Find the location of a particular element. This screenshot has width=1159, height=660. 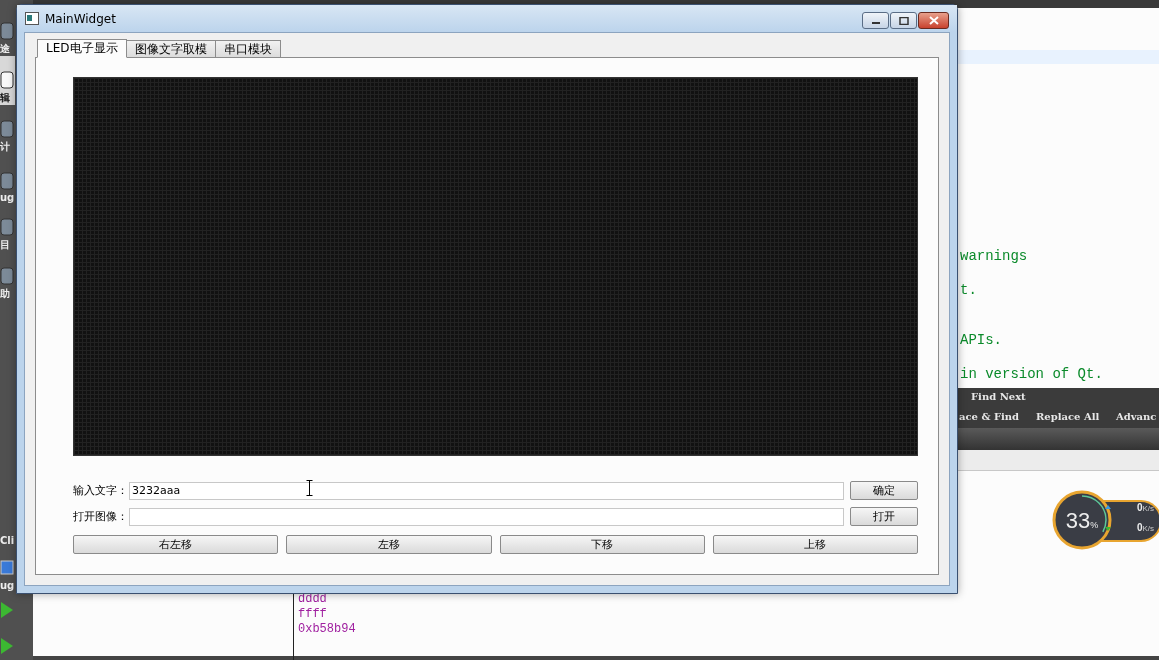

side-label: ug is located at coordinates (7, 585).